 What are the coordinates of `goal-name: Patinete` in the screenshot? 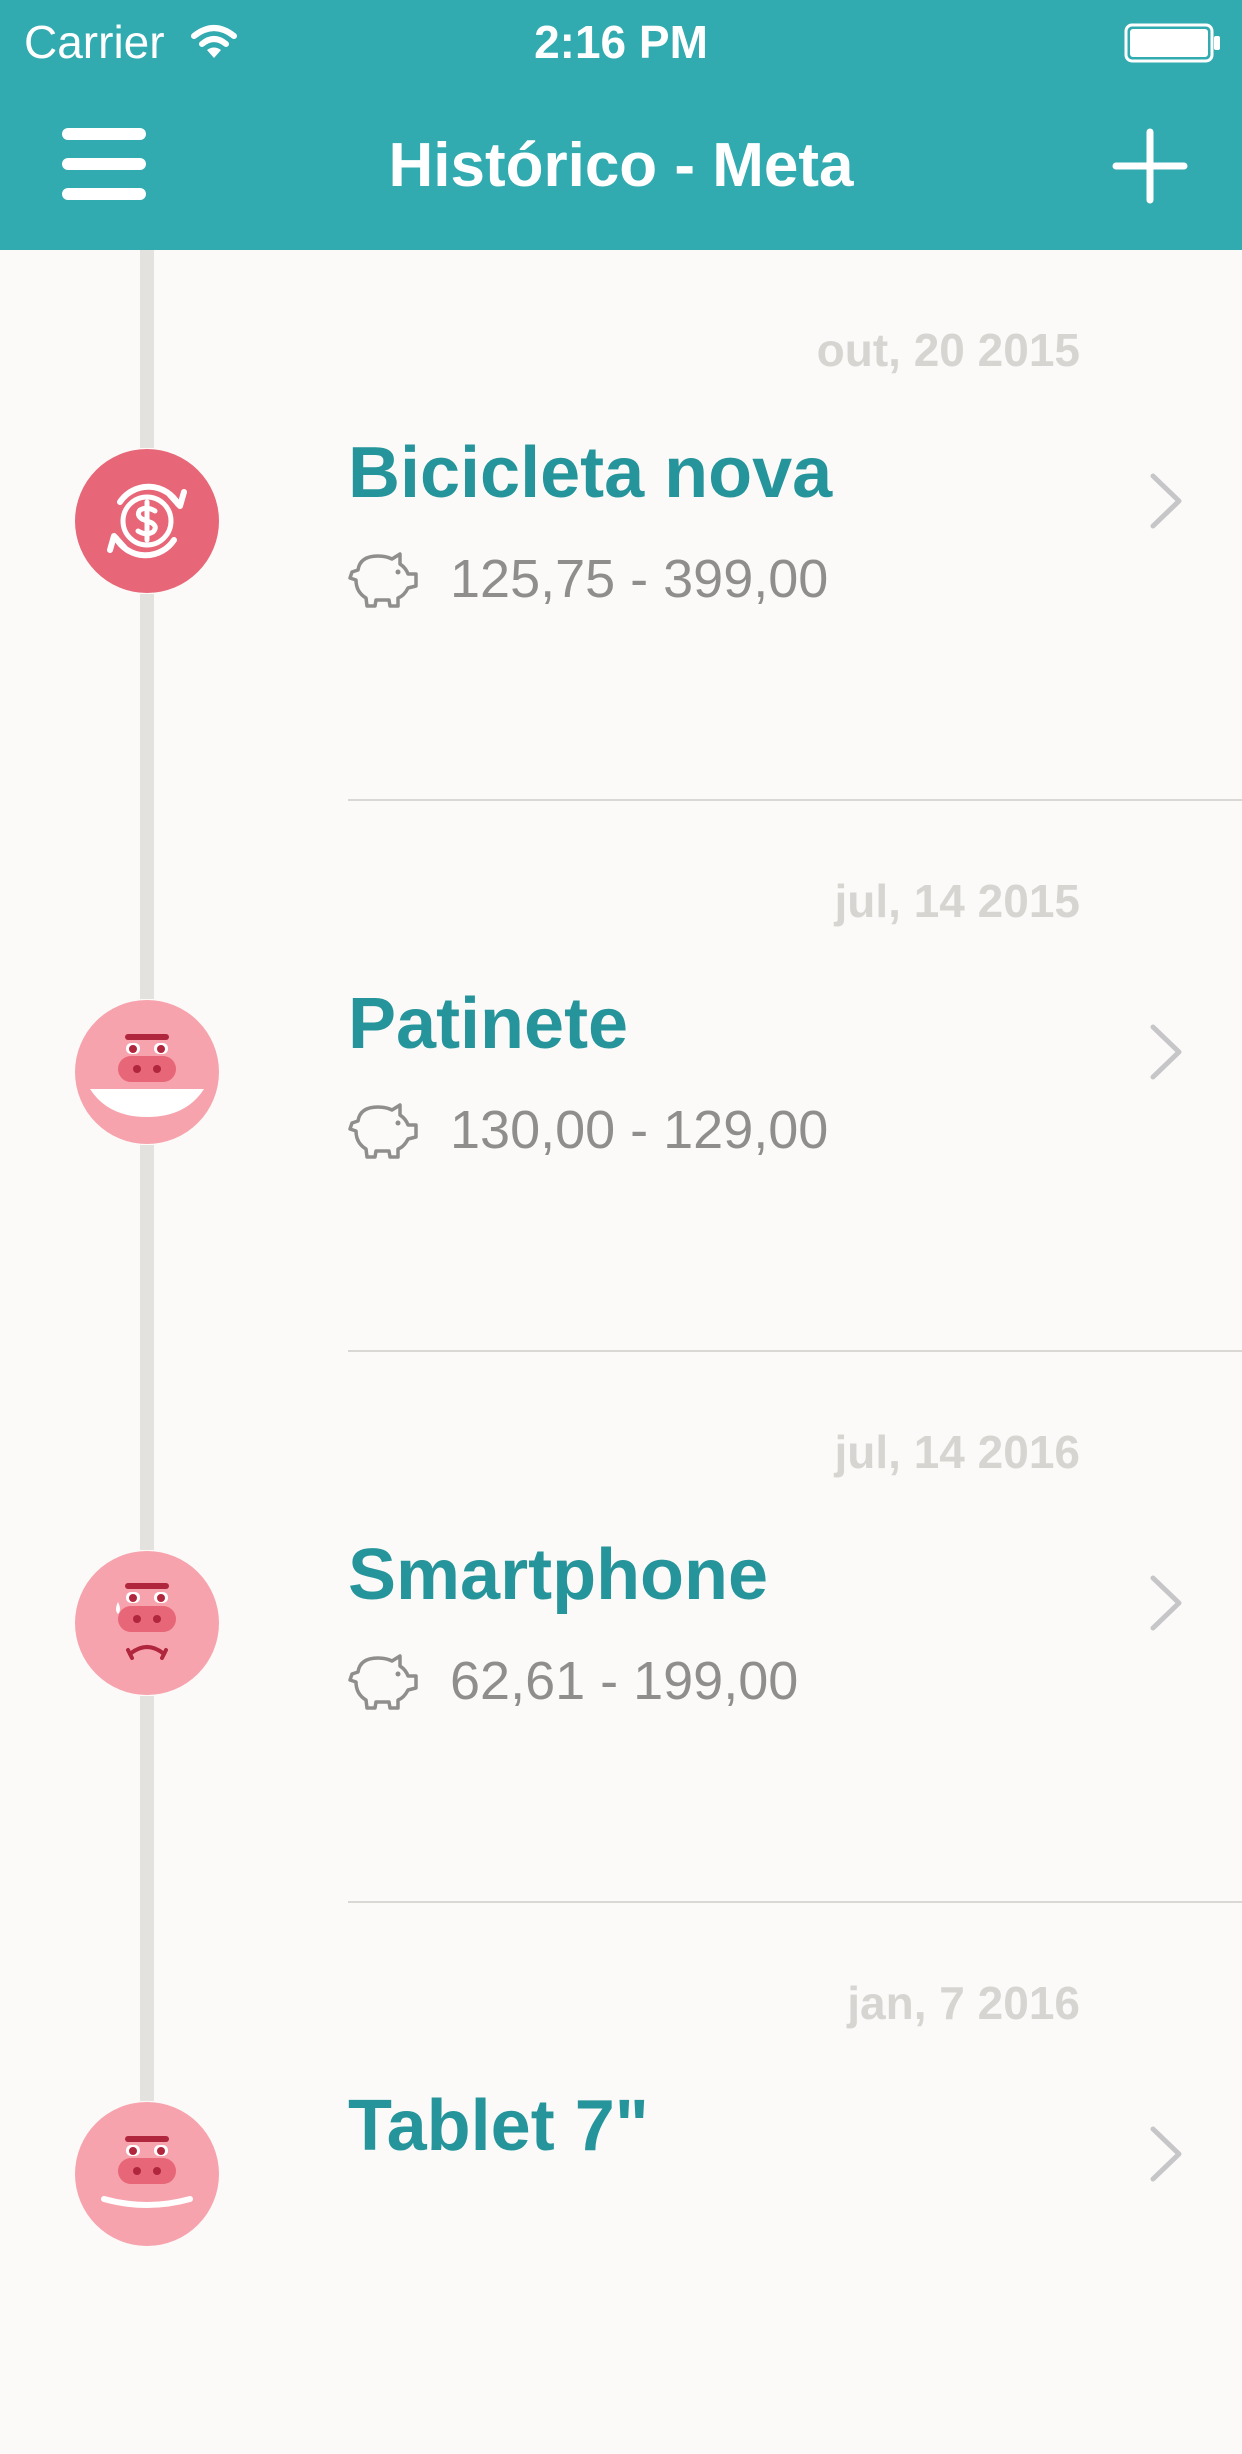 It's located at (488, 1024).